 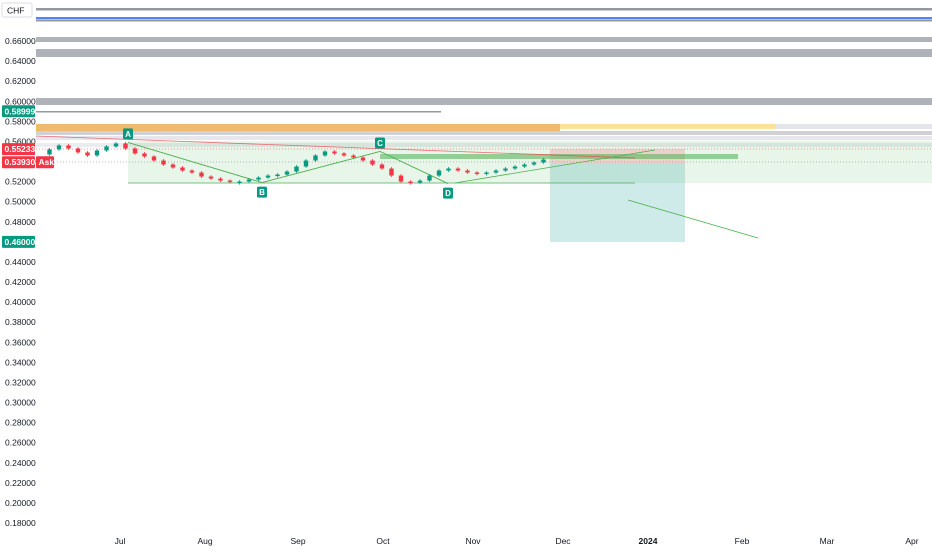 I want to click on price-badge: 0.53930, so click(x=19, y=162).